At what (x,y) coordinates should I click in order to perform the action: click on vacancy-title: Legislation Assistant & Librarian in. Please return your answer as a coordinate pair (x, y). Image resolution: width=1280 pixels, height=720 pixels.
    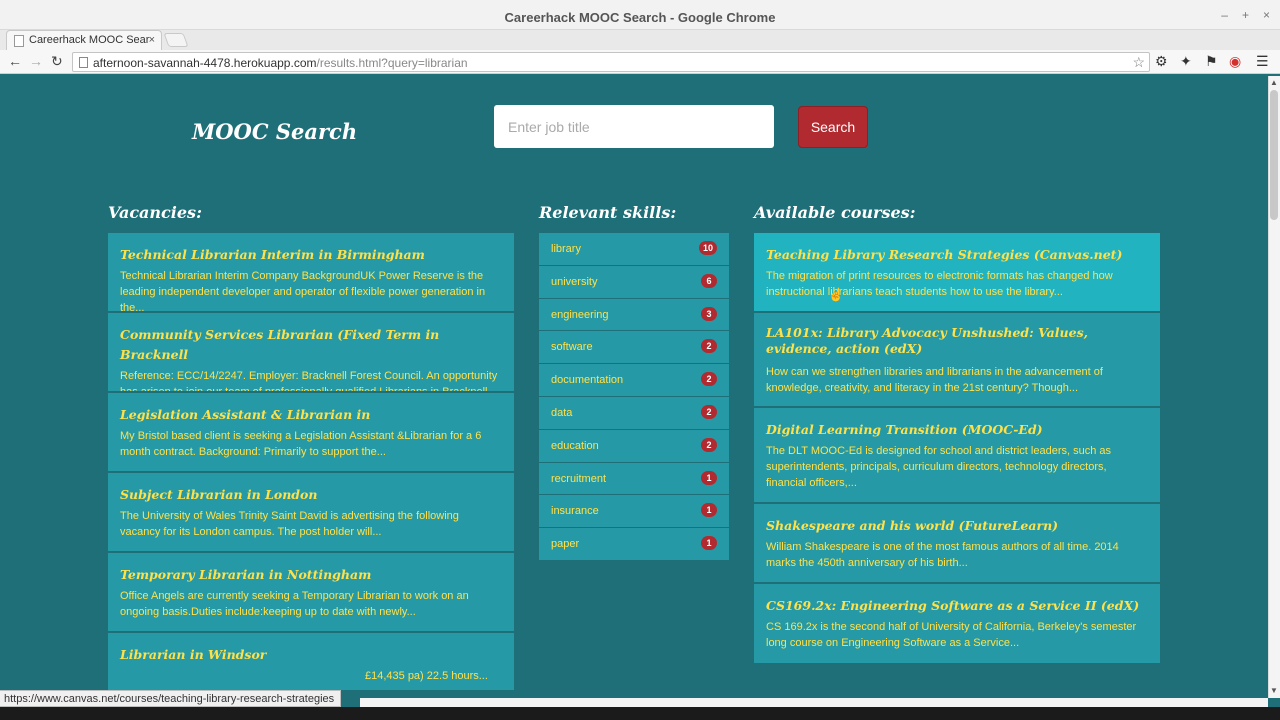
    Looking at the image, I should click on (311, 415).